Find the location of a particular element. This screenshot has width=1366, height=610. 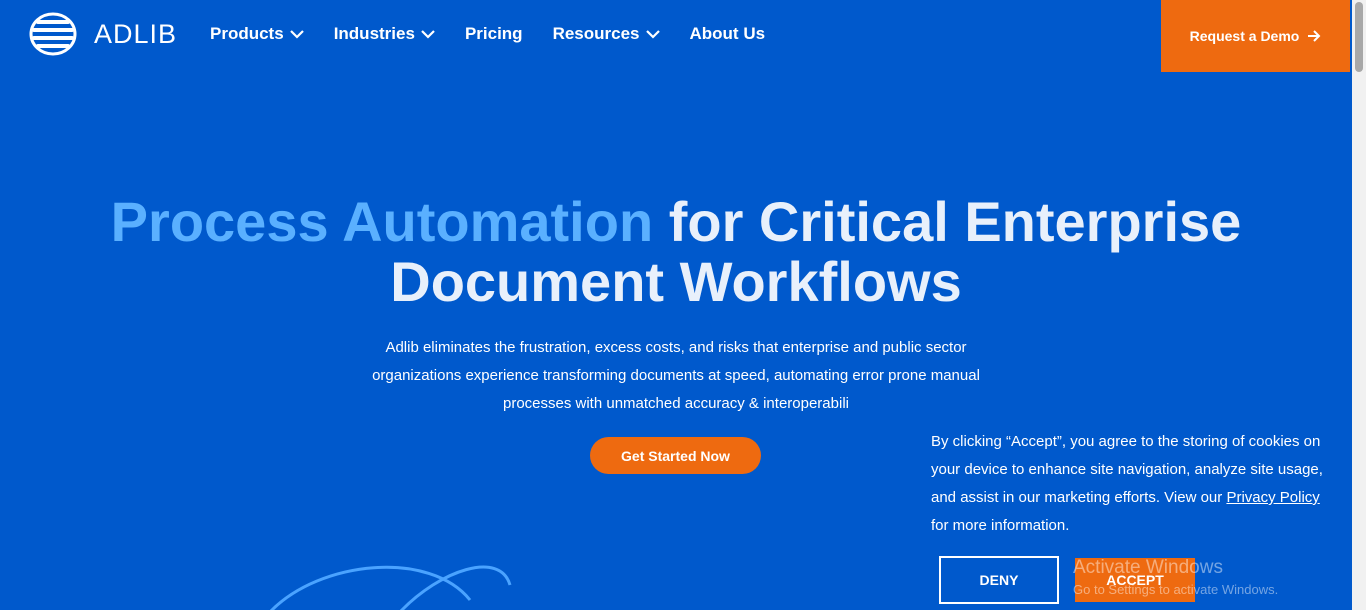

watermark-title: Activate Windows is located at coordinates (1148, 567).